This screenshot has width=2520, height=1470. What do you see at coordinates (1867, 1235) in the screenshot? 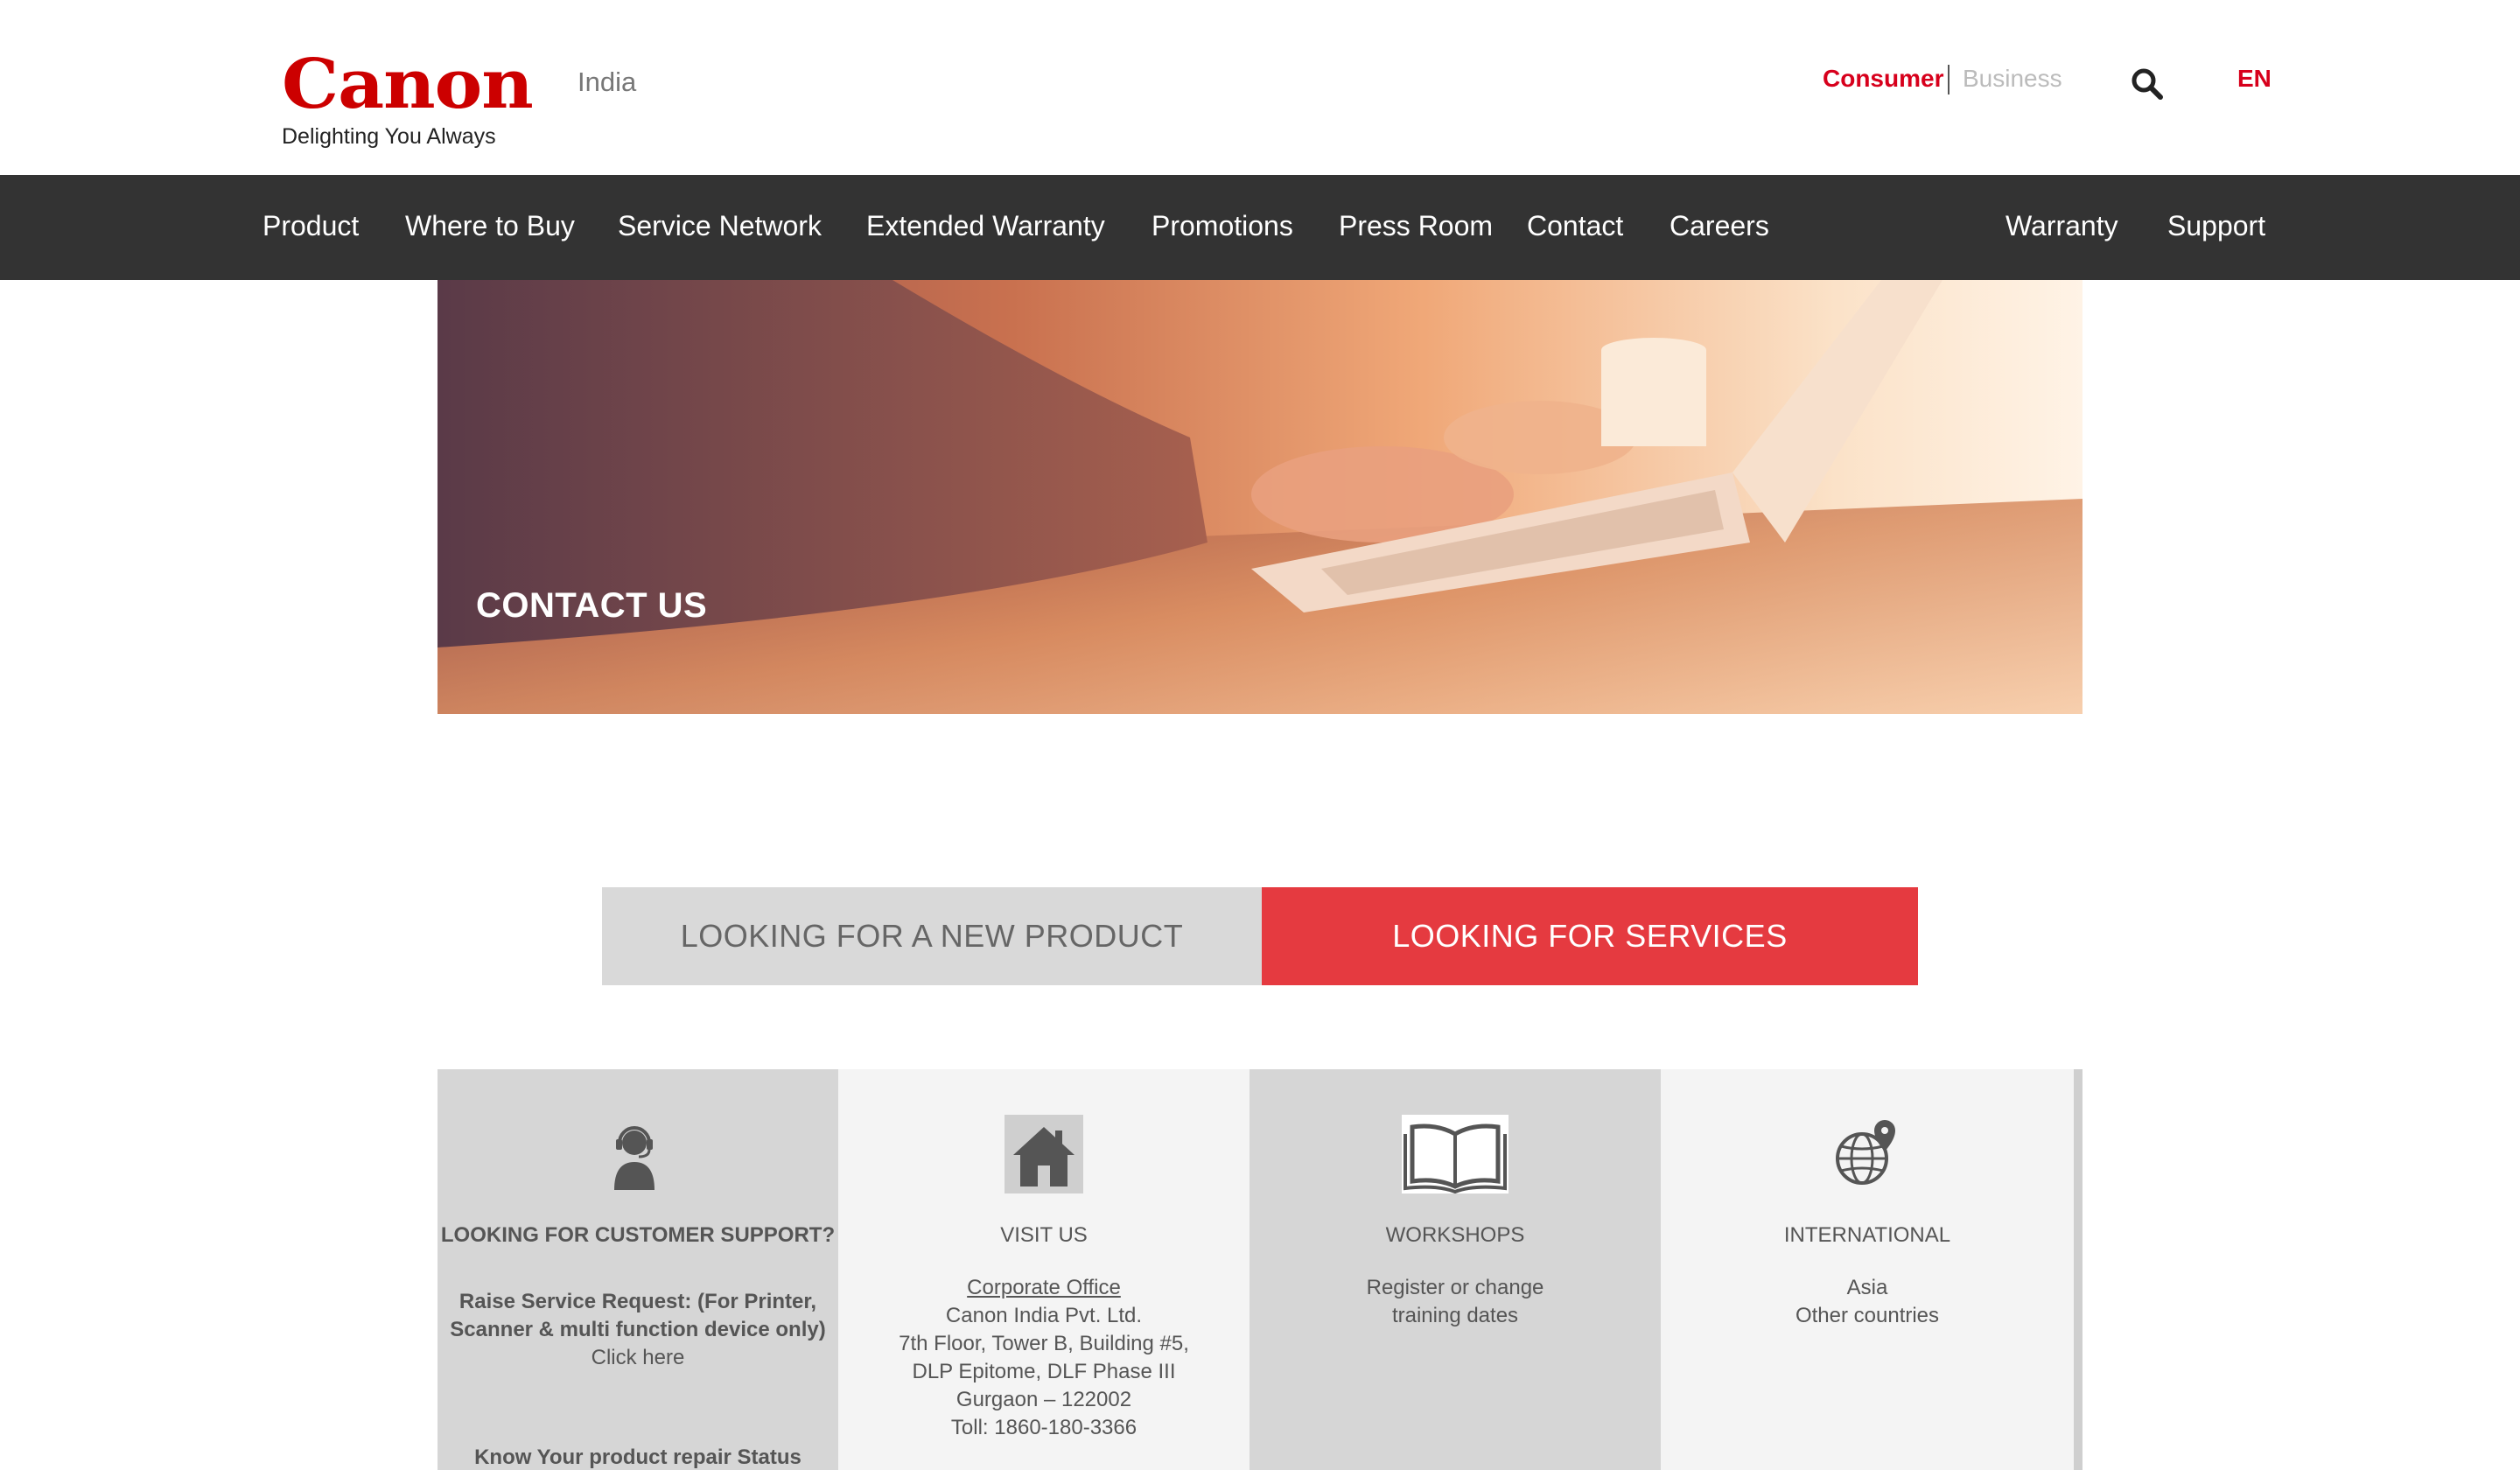
I see `card-title-international: INTERNATIONAL` at bounding box center [1867, 1235].